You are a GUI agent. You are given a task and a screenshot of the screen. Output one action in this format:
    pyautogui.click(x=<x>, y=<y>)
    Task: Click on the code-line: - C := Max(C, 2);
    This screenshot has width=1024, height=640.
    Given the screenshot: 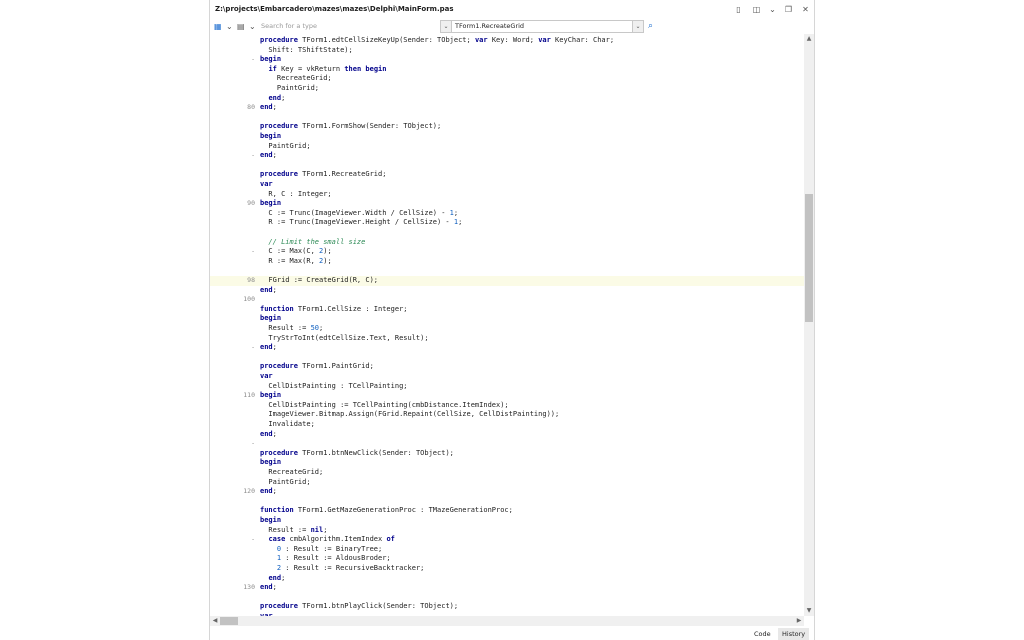 What is the action you would take?
    pyautogui.click(x=507, y=252)
    